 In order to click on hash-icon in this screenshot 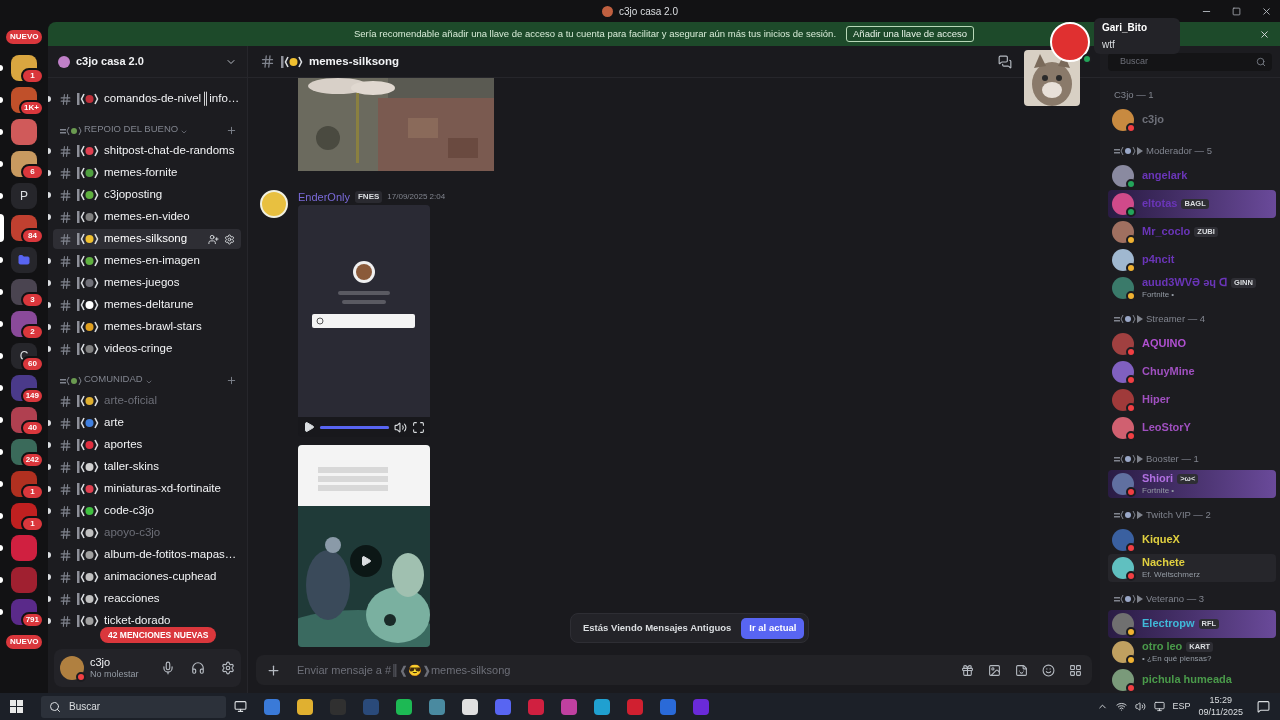, I will do `click(65, 445)`.